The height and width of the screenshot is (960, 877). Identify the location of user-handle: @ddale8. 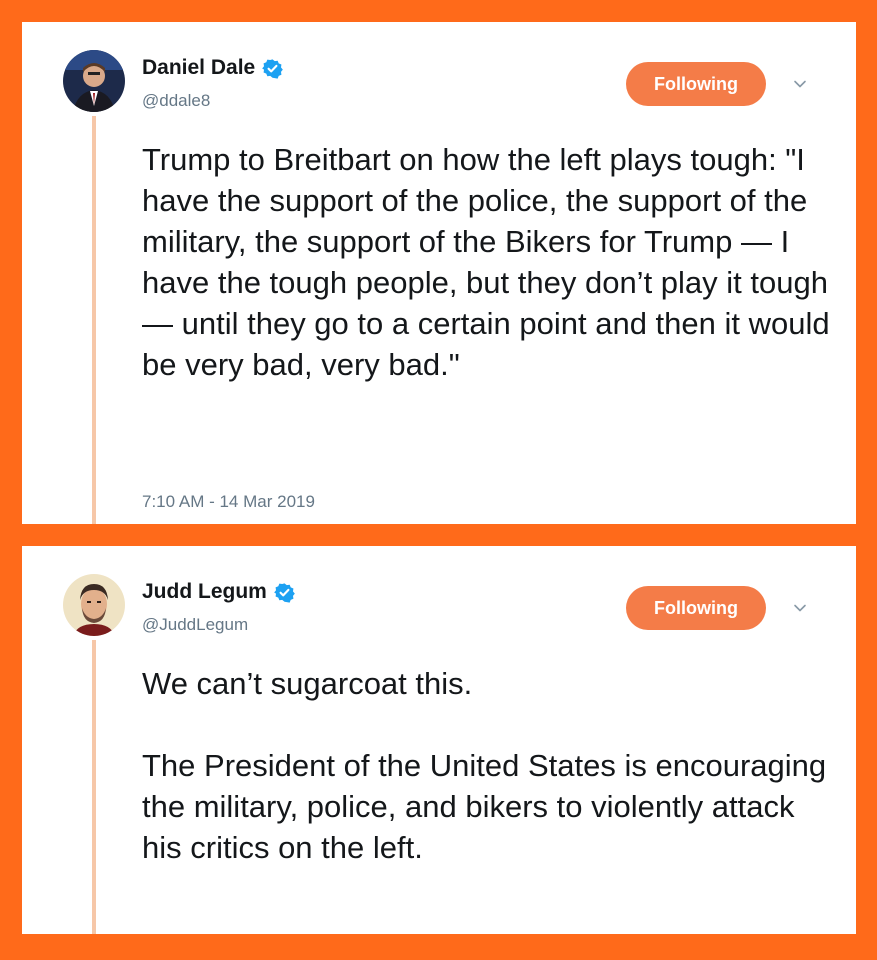
(176, 101).